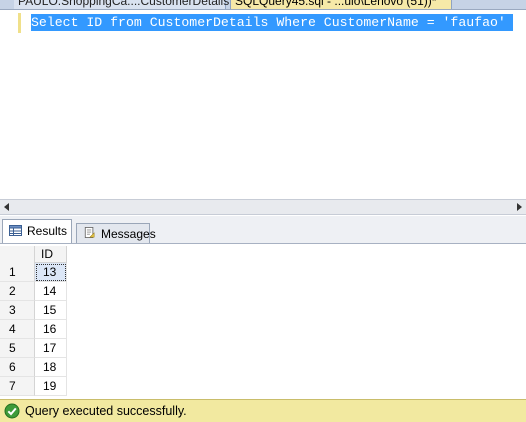  I want to click on tab-results: Results, so click(37, 231).